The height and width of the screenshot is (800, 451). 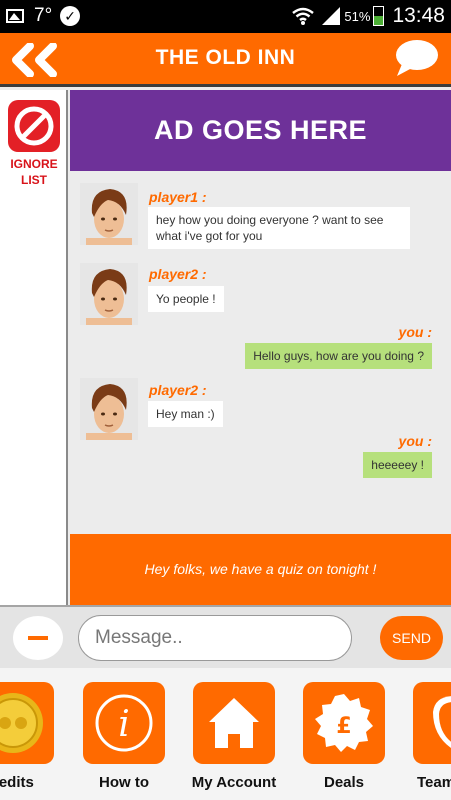 I want to click on announcement-bar: Hey folks, we have a quiz on tonight !, so click(x=260, y=569).